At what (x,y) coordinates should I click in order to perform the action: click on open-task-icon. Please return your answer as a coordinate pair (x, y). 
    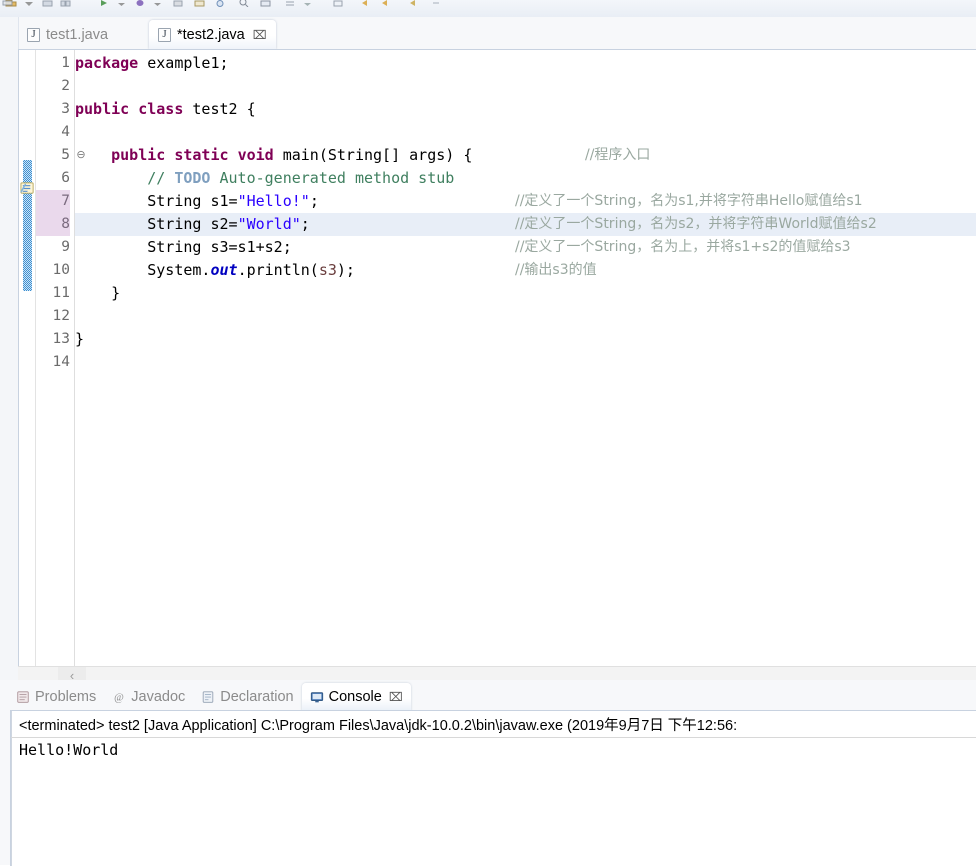
    Looking at the image, I should click on (338, 3).